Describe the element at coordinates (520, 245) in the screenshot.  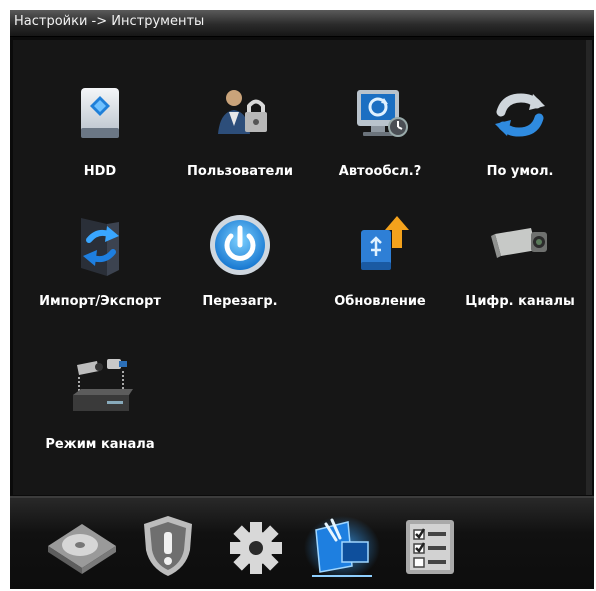
I see `digital-camera-icon` at that location.